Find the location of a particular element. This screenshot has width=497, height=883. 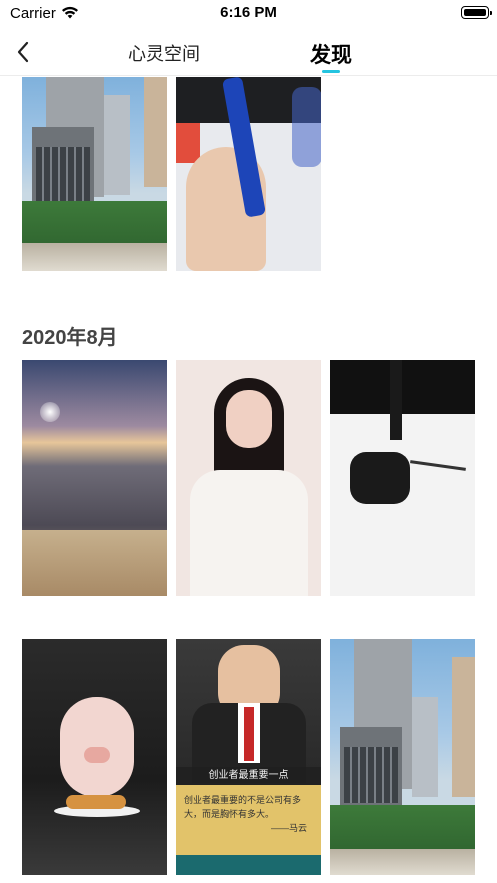

chevron-left-icon is located at coordinates (23, 52).